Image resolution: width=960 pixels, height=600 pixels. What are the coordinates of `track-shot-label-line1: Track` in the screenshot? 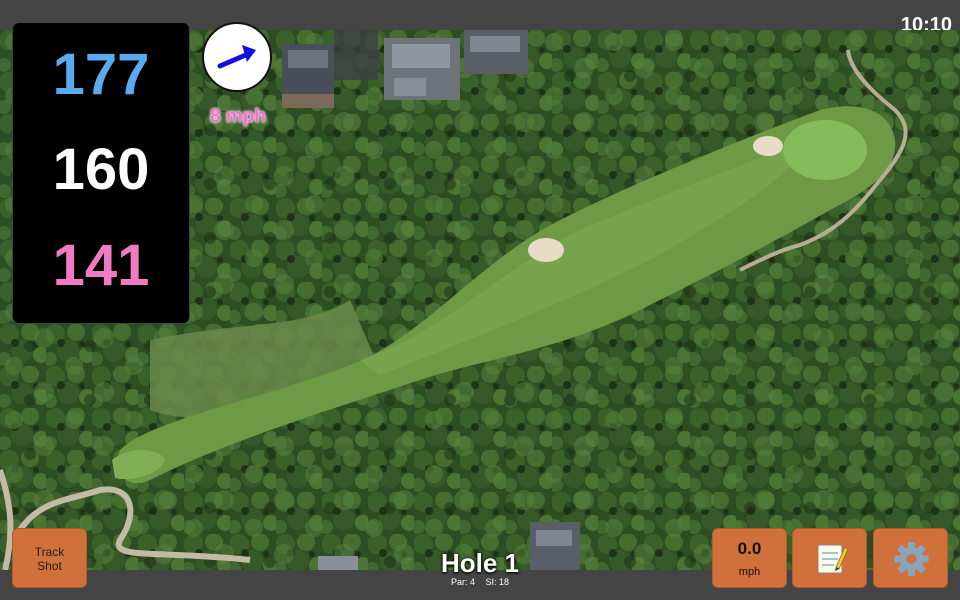 It's located at (49, 552).